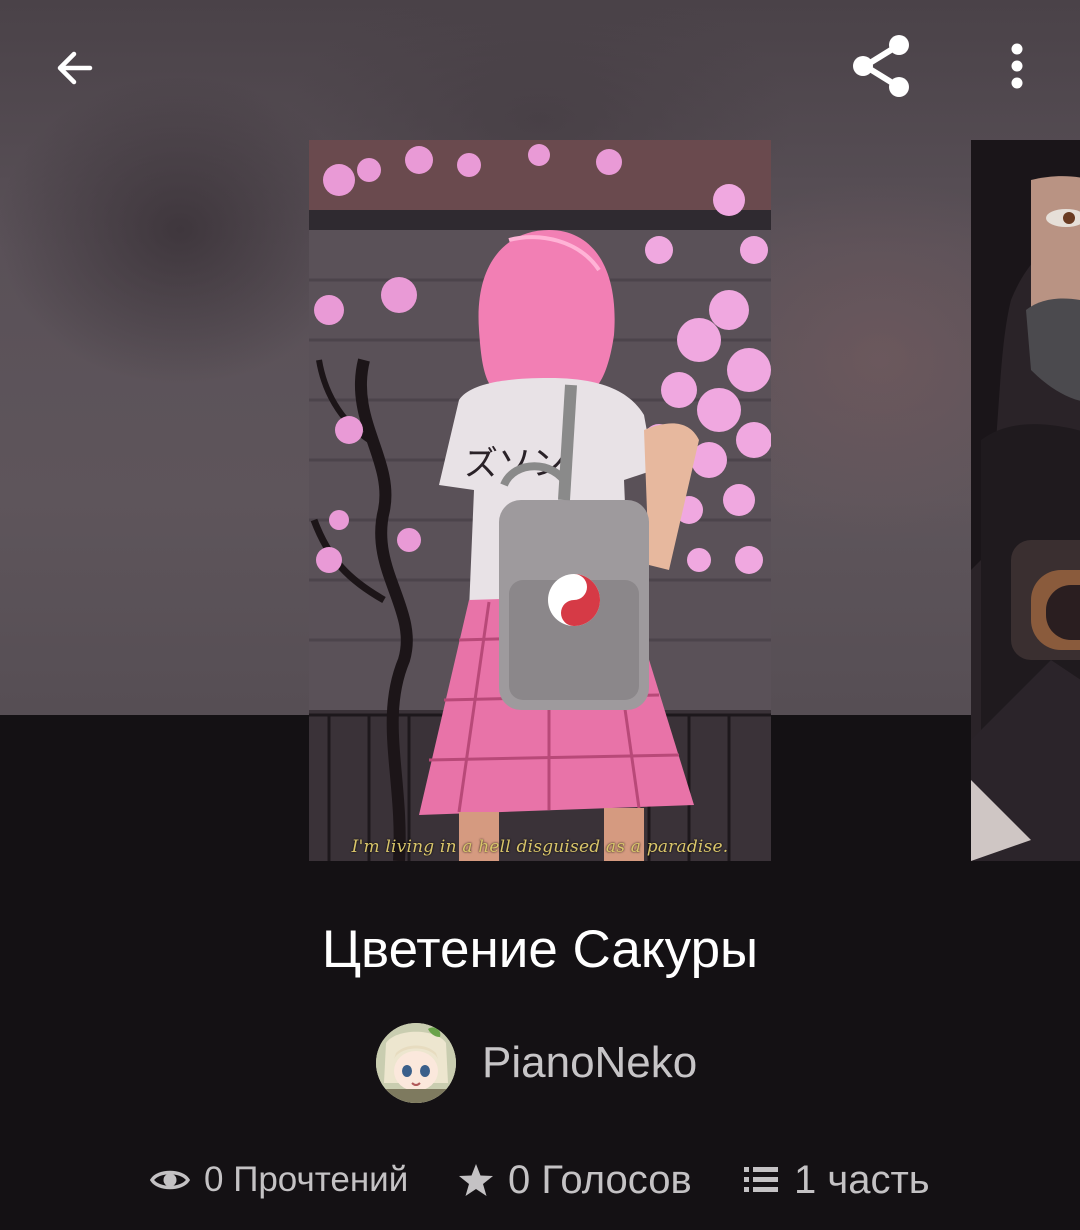 This screenshot has height=1230, width=1080. I want to click on avatar, so click(416, 1063).